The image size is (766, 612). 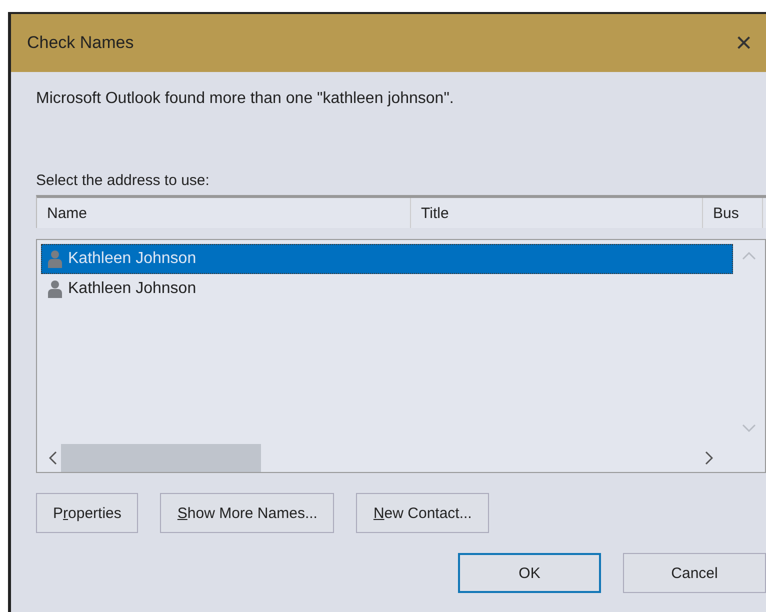 What do you see at coordinates (245, 99) in the screenshot?
I see `message-text: Microsoft Outlook found more than one "kathleen johnson".` at bounding box center [245, 99].